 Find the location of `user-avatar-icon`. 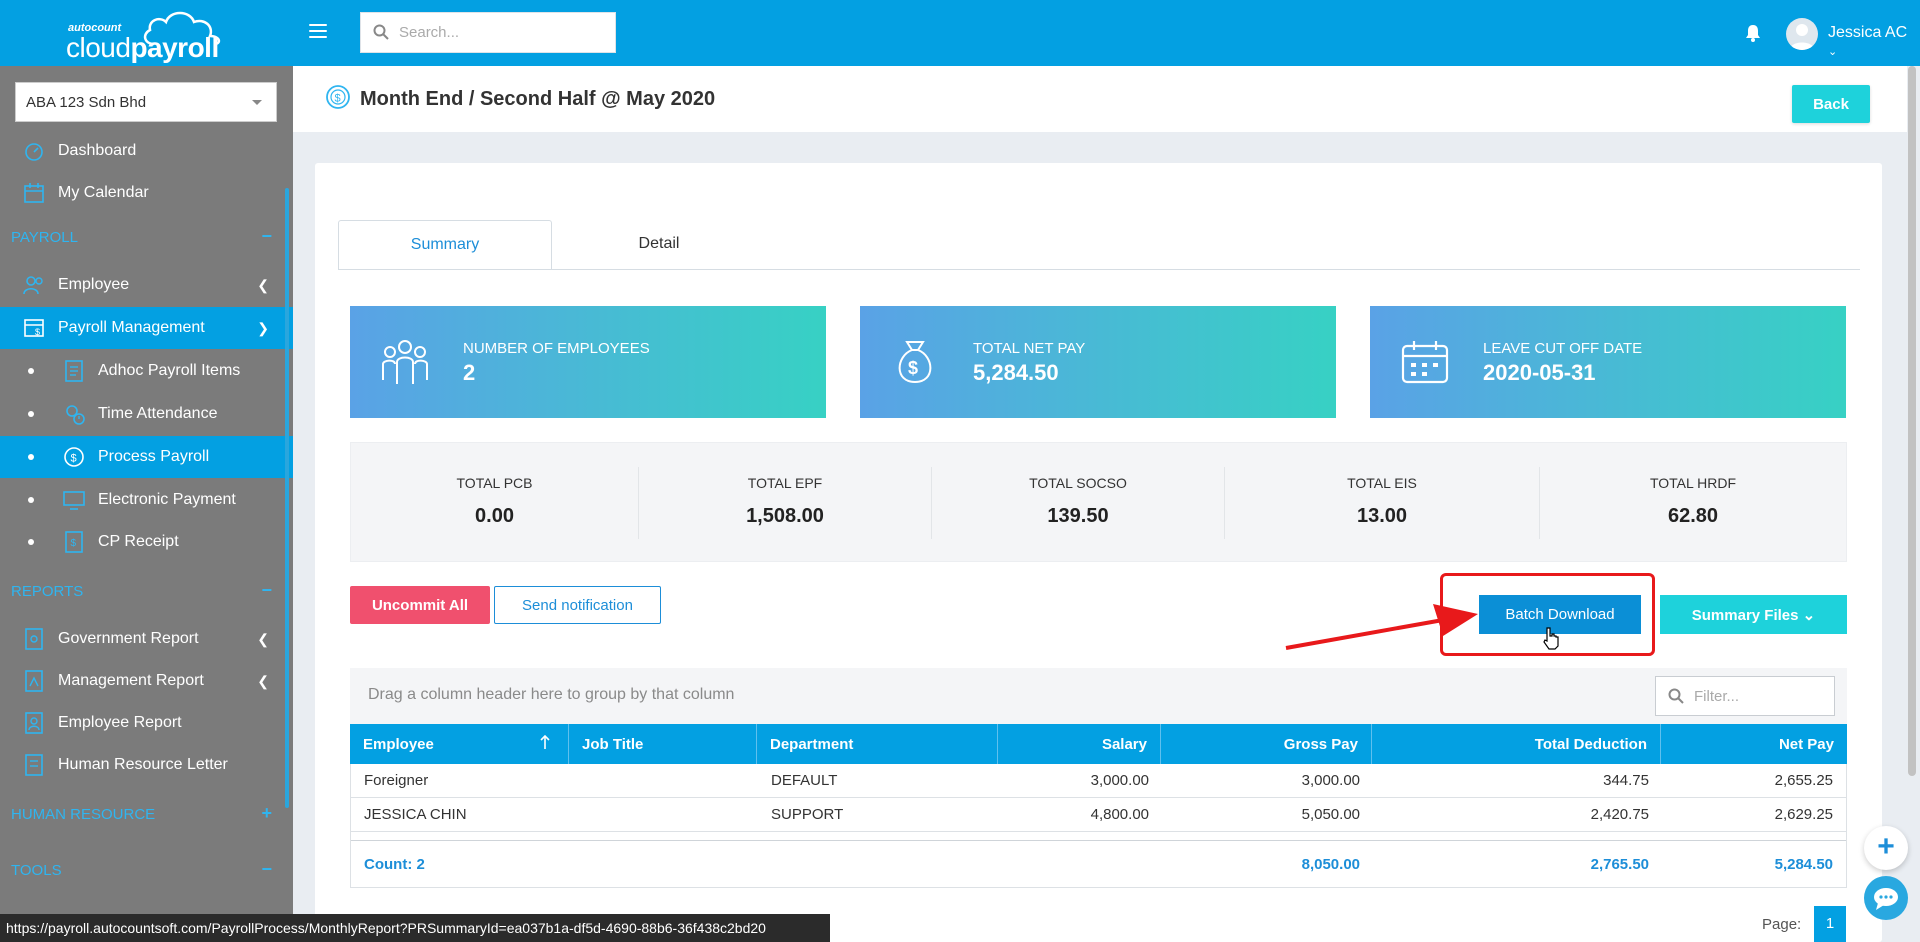

user-avatar-icon is located at coordinates (1802, 37).